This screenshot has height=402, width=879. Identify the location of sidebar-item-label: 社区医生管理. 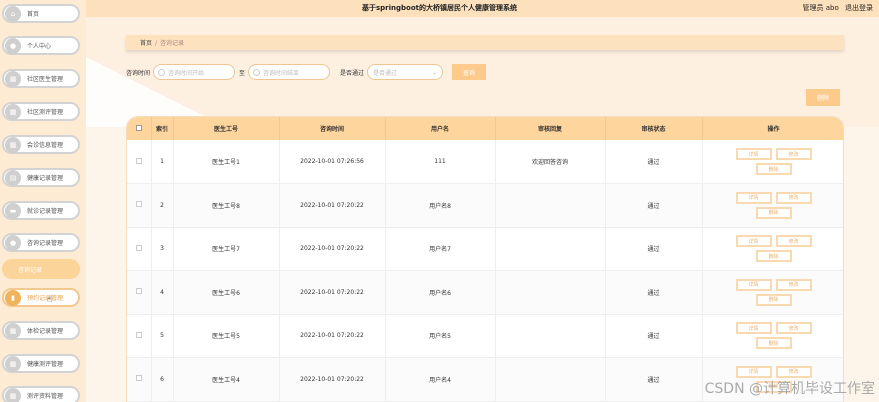
(45, 79).